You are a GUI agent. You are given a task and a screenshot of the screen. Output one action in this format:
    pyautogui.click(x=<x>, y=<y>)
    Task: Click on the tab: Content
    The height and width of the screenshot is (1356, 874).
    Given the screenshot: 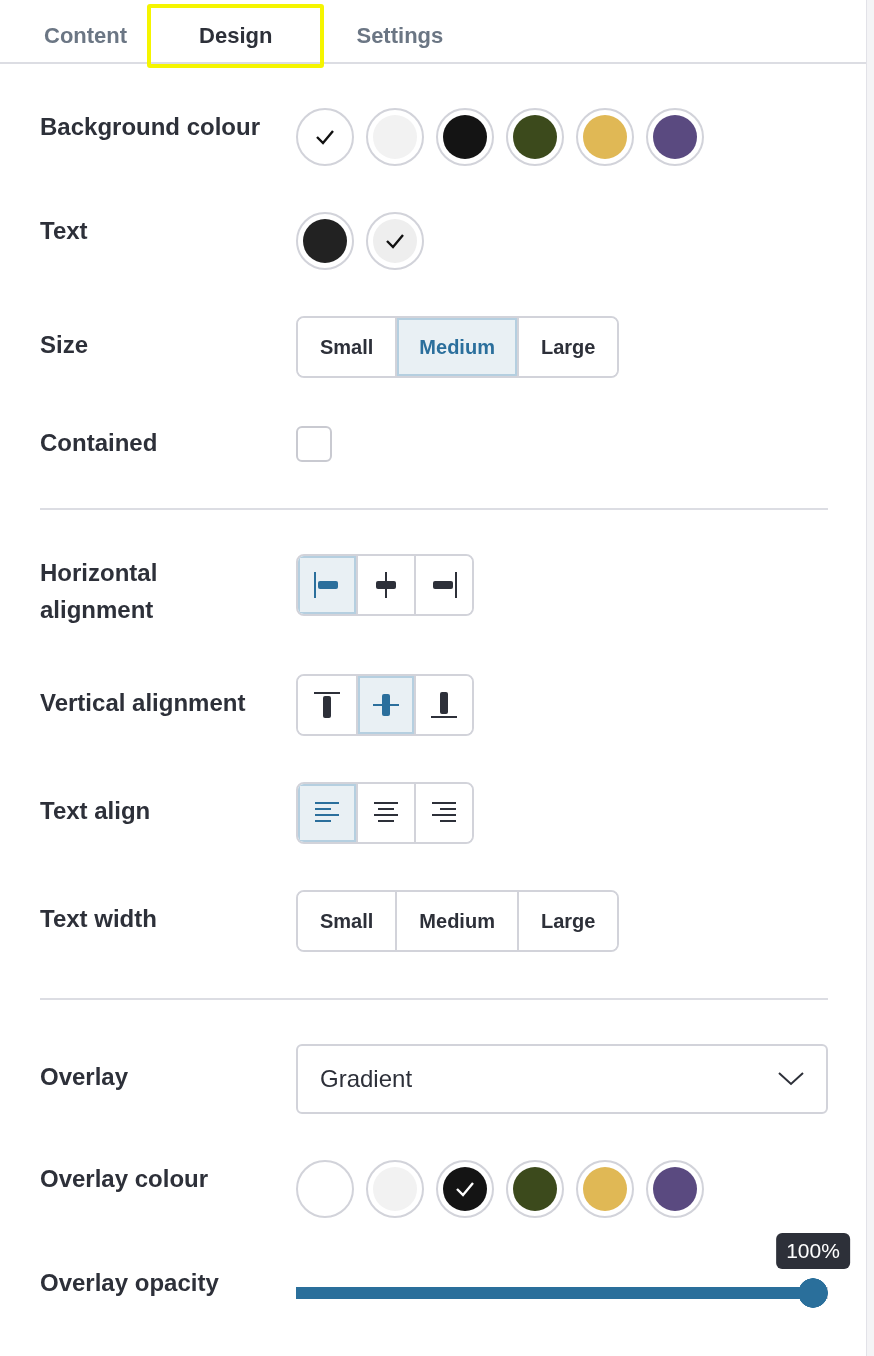 What is the action you would take?
    pyautogui.click(x=86, y=36)
    